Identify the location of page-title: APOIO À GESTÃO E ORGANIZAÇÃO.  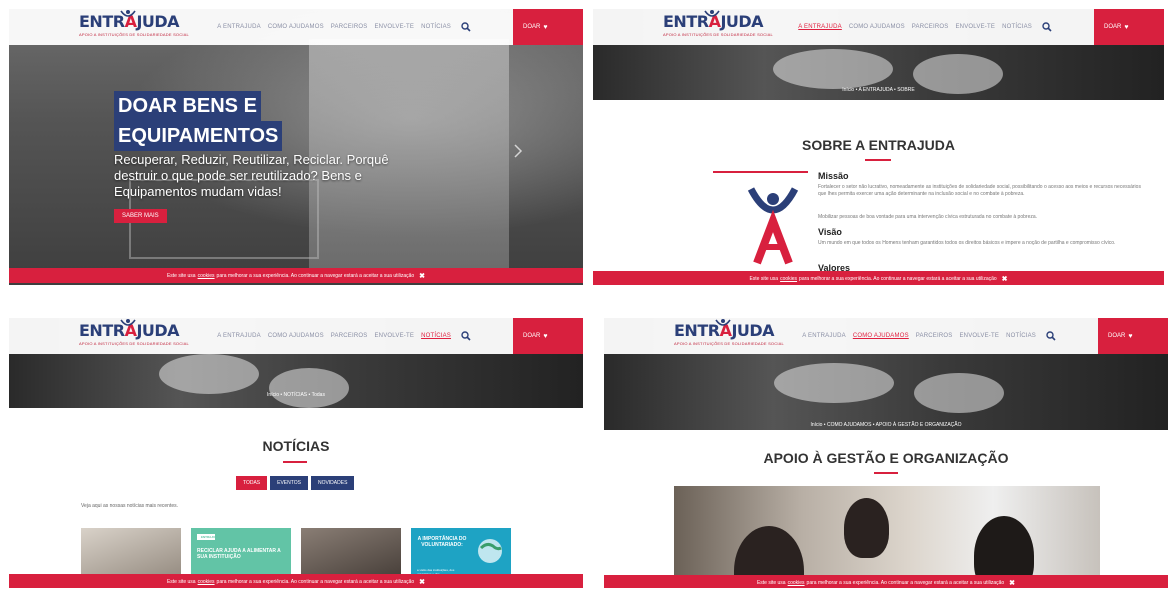
(886, 458).